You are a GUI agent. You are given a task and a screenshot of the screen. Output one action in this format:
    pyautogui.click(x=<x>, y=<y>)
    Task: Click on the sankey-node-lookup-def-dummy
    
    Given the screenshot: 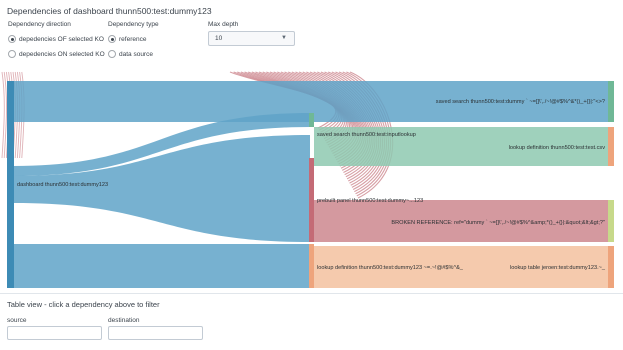 What is the action you would take?
    pyautogui.click(x=311, y=266)
    